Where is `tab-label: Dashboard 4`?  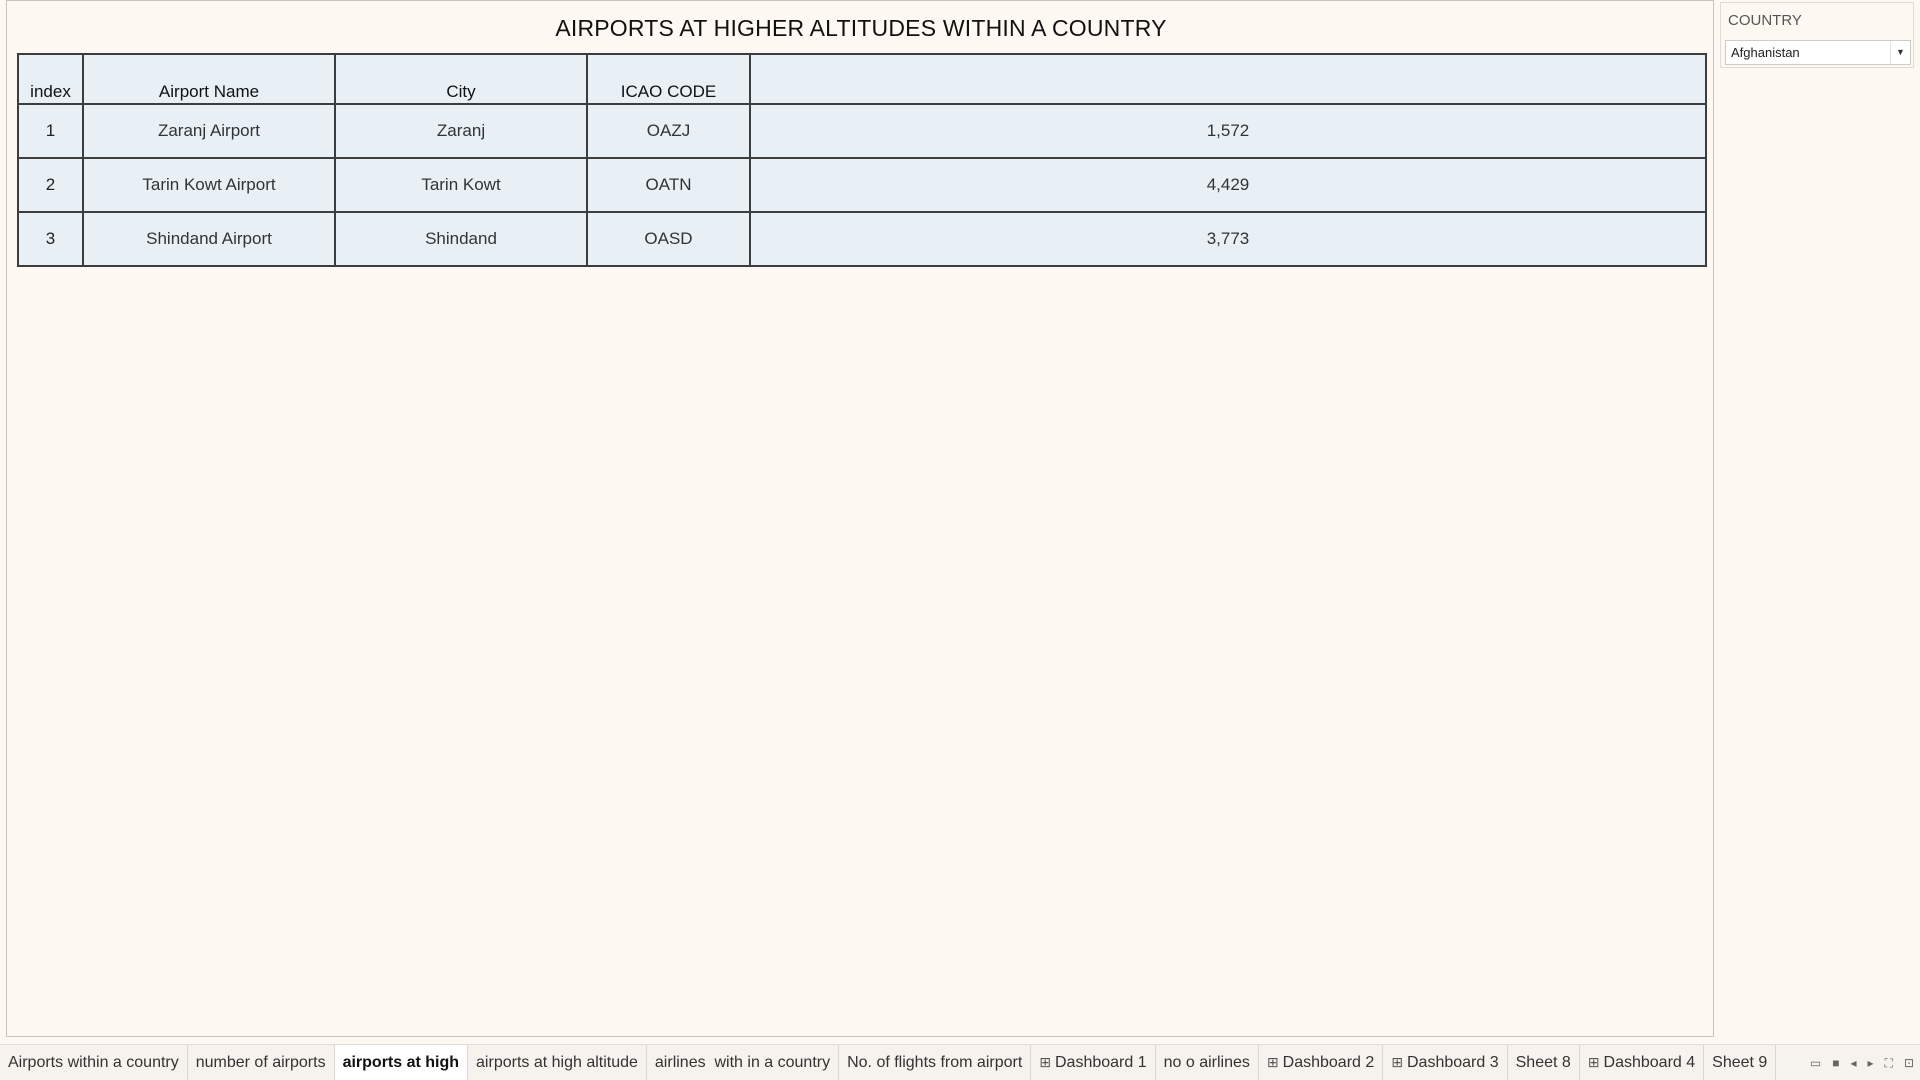
tab-label: Dashboard 4 is located at coordinates (1649, 1062).